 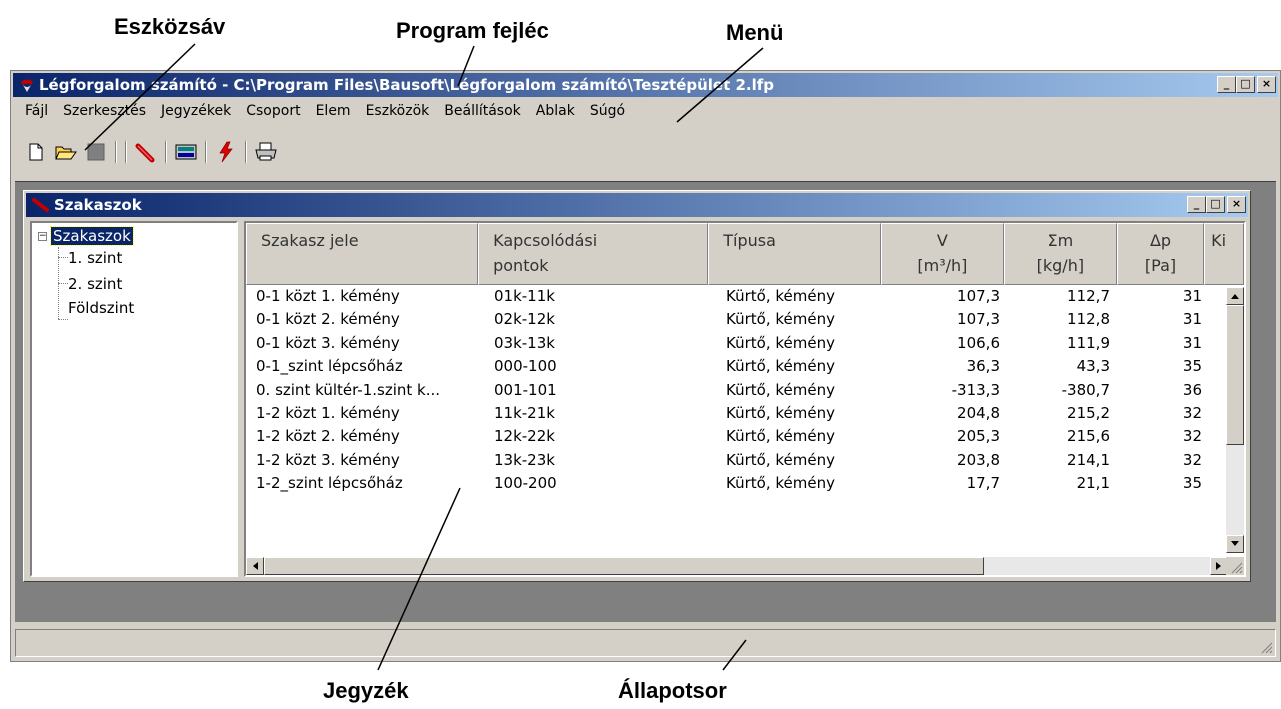 What do you see at coordinates (983, 483) in the screenshot?
I see `cell-volume-flow: 17,7` at bounding box center [983, 483].